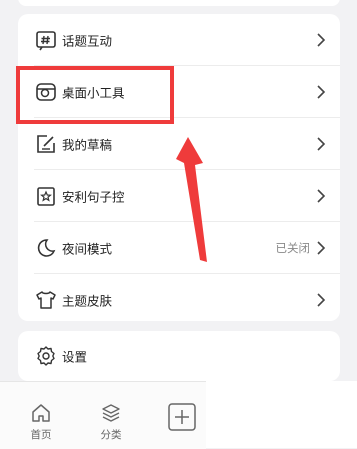 This screenshot has width=357, height=449. Describe the element at coordinates (87, 248) in the screenshot. I see `menu-item-label: 夜间模式` at that location.